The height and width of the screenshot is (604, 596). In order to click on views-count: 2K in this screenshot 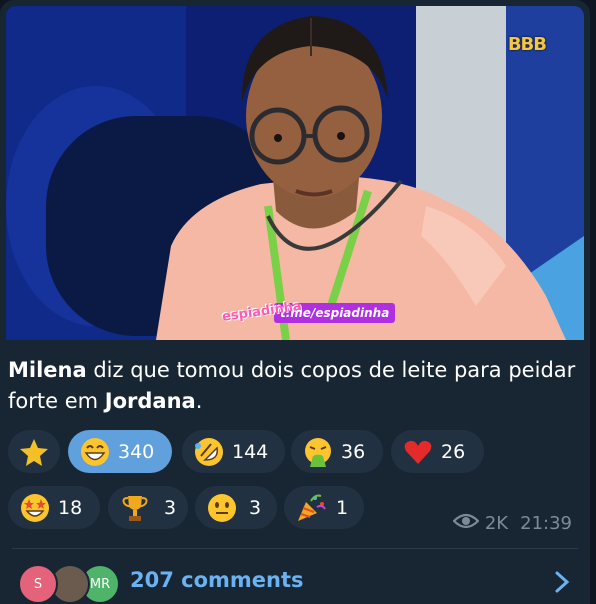, I will do `click(496, 523)`.